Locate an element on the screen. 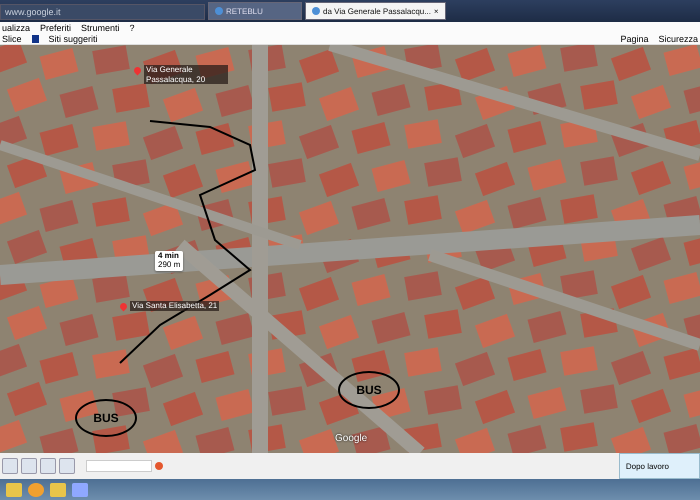 The width and height of the screenshot is (700, 500). command-button: Sicurezza is located at coordinates (678, 39).